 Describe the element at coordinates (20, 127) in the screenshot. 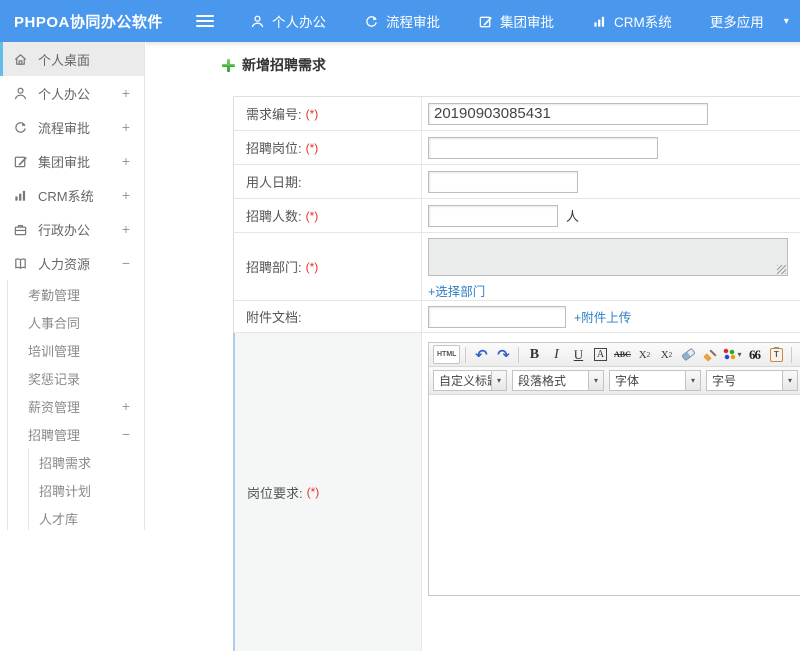

I see `workflow-icon` at that location.